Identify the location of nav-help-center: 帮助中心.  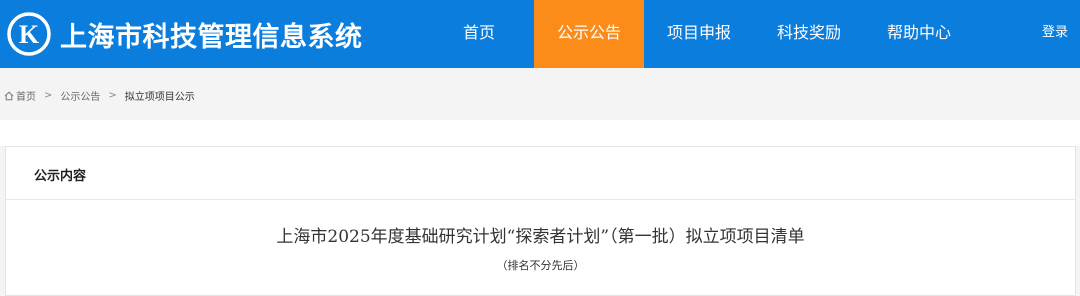
(919, 34).